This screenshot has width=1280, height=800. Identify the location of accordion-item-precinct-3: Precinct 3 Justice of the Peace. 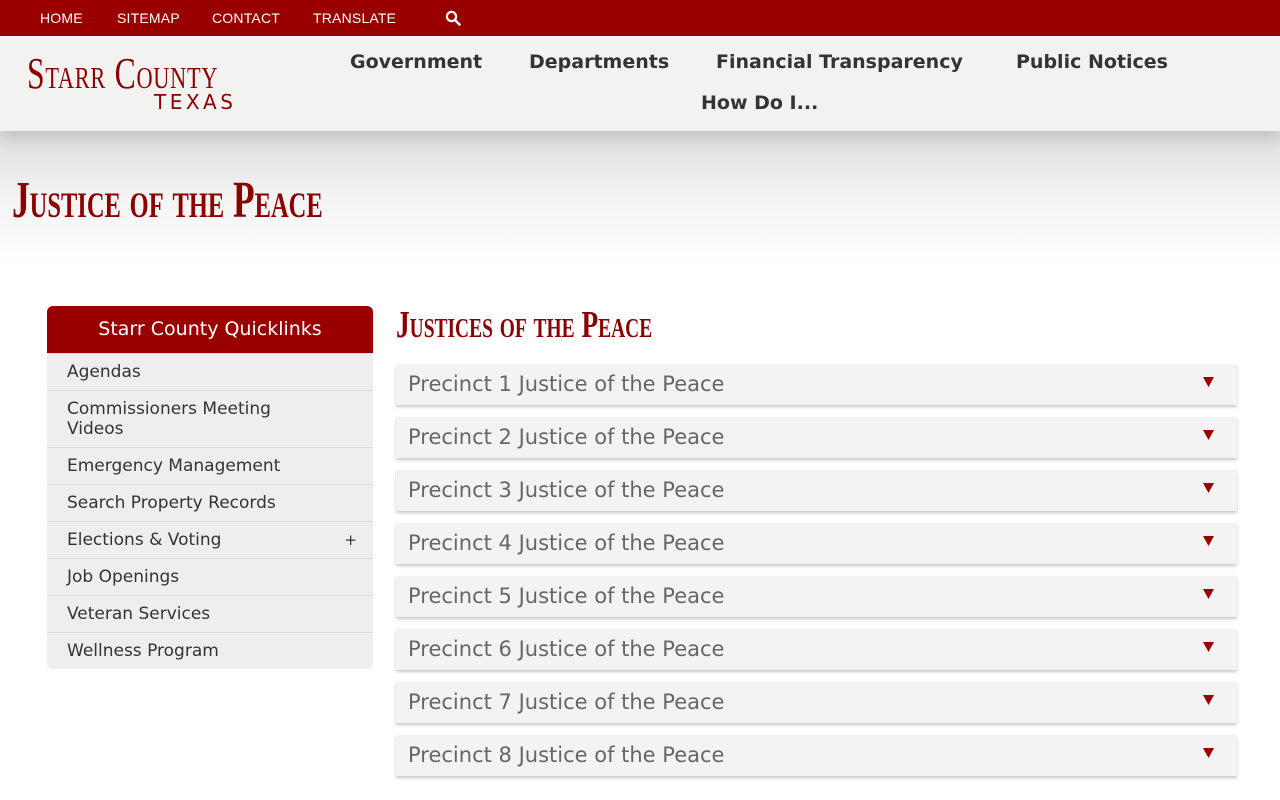
(816, 490).